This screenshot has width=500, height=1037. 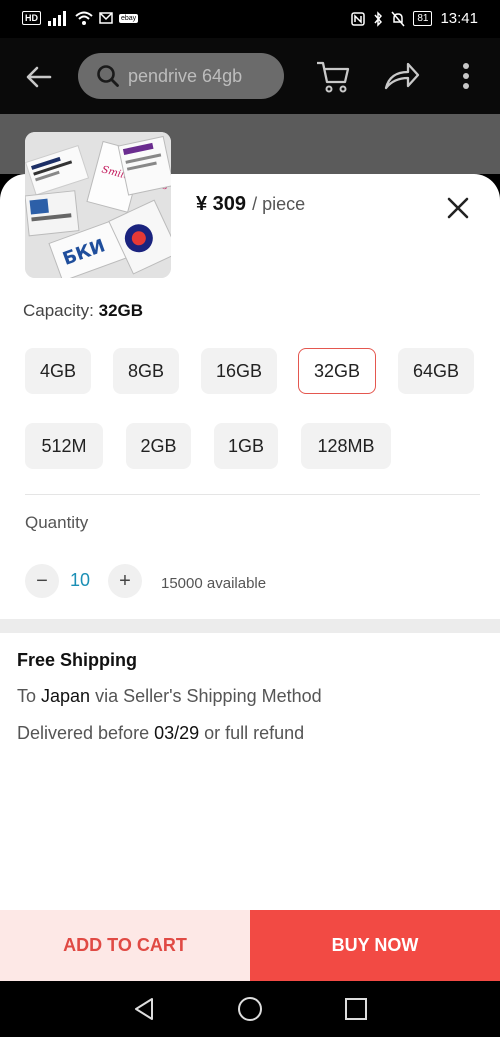 What do you see at coordinates (423, 18) in the screenshot?
I see `battery-indicator: 81` at bounding box center [423, 18].